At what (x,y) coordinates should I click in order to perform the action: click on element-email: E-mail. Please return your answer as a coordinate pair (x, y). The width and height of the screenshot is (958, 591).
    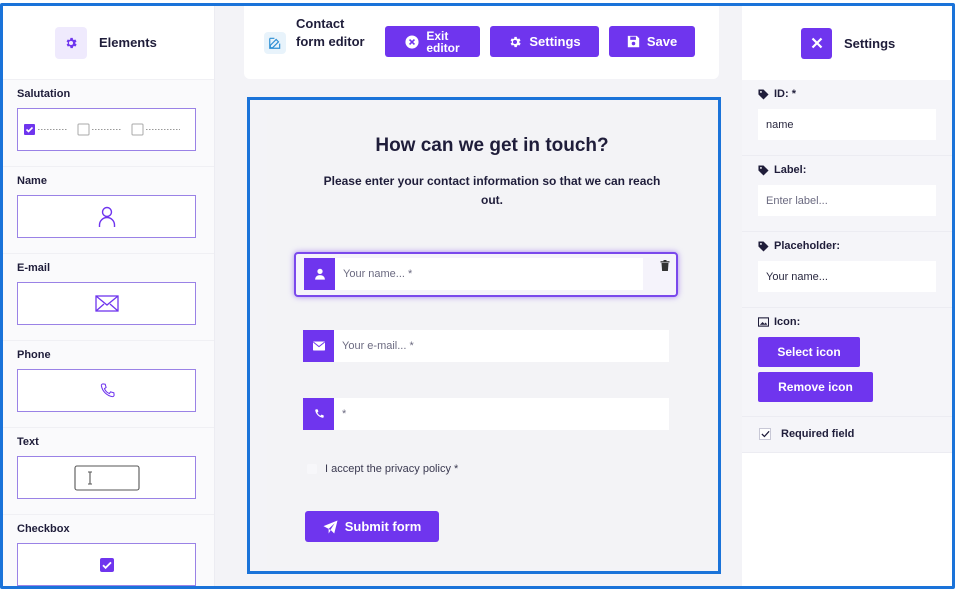
    Looking at the image, I should click on (108, 297).